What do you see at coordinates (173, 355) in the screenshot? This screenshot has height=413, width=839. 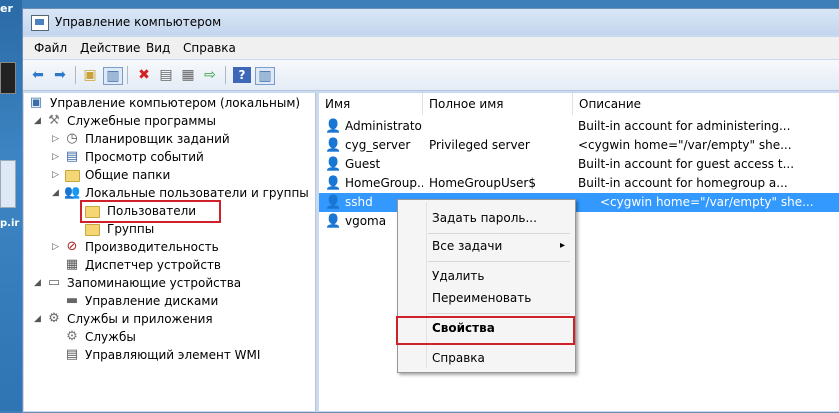 I see `tree-label: Управляющий элемент WMI` at bounding box center [173, 355].